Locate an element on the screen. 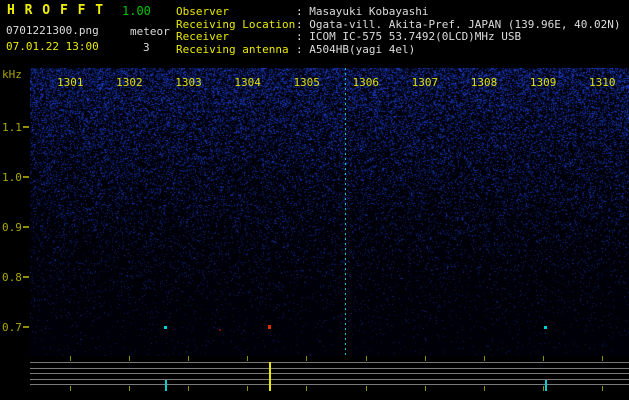  time-label-1309: 1309 is located at coordinates (543, 82).